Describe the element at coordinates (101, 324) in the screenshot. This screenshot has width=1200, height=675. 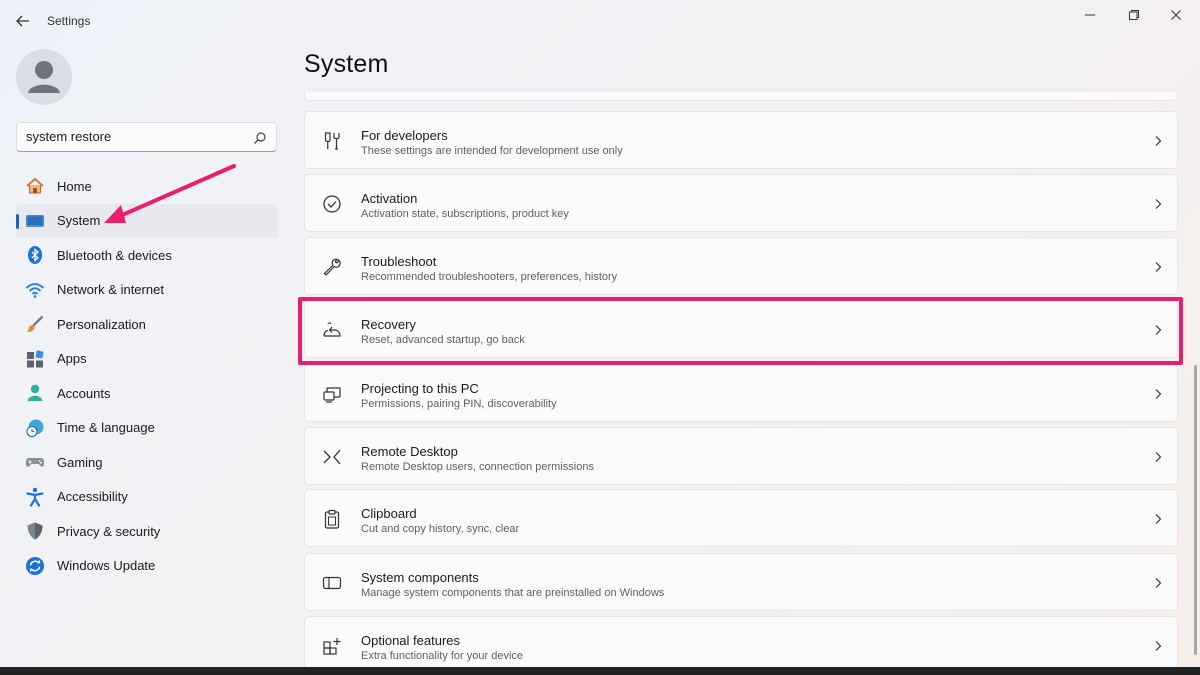
I see `sidebar-item-label: Personalization` at that location.